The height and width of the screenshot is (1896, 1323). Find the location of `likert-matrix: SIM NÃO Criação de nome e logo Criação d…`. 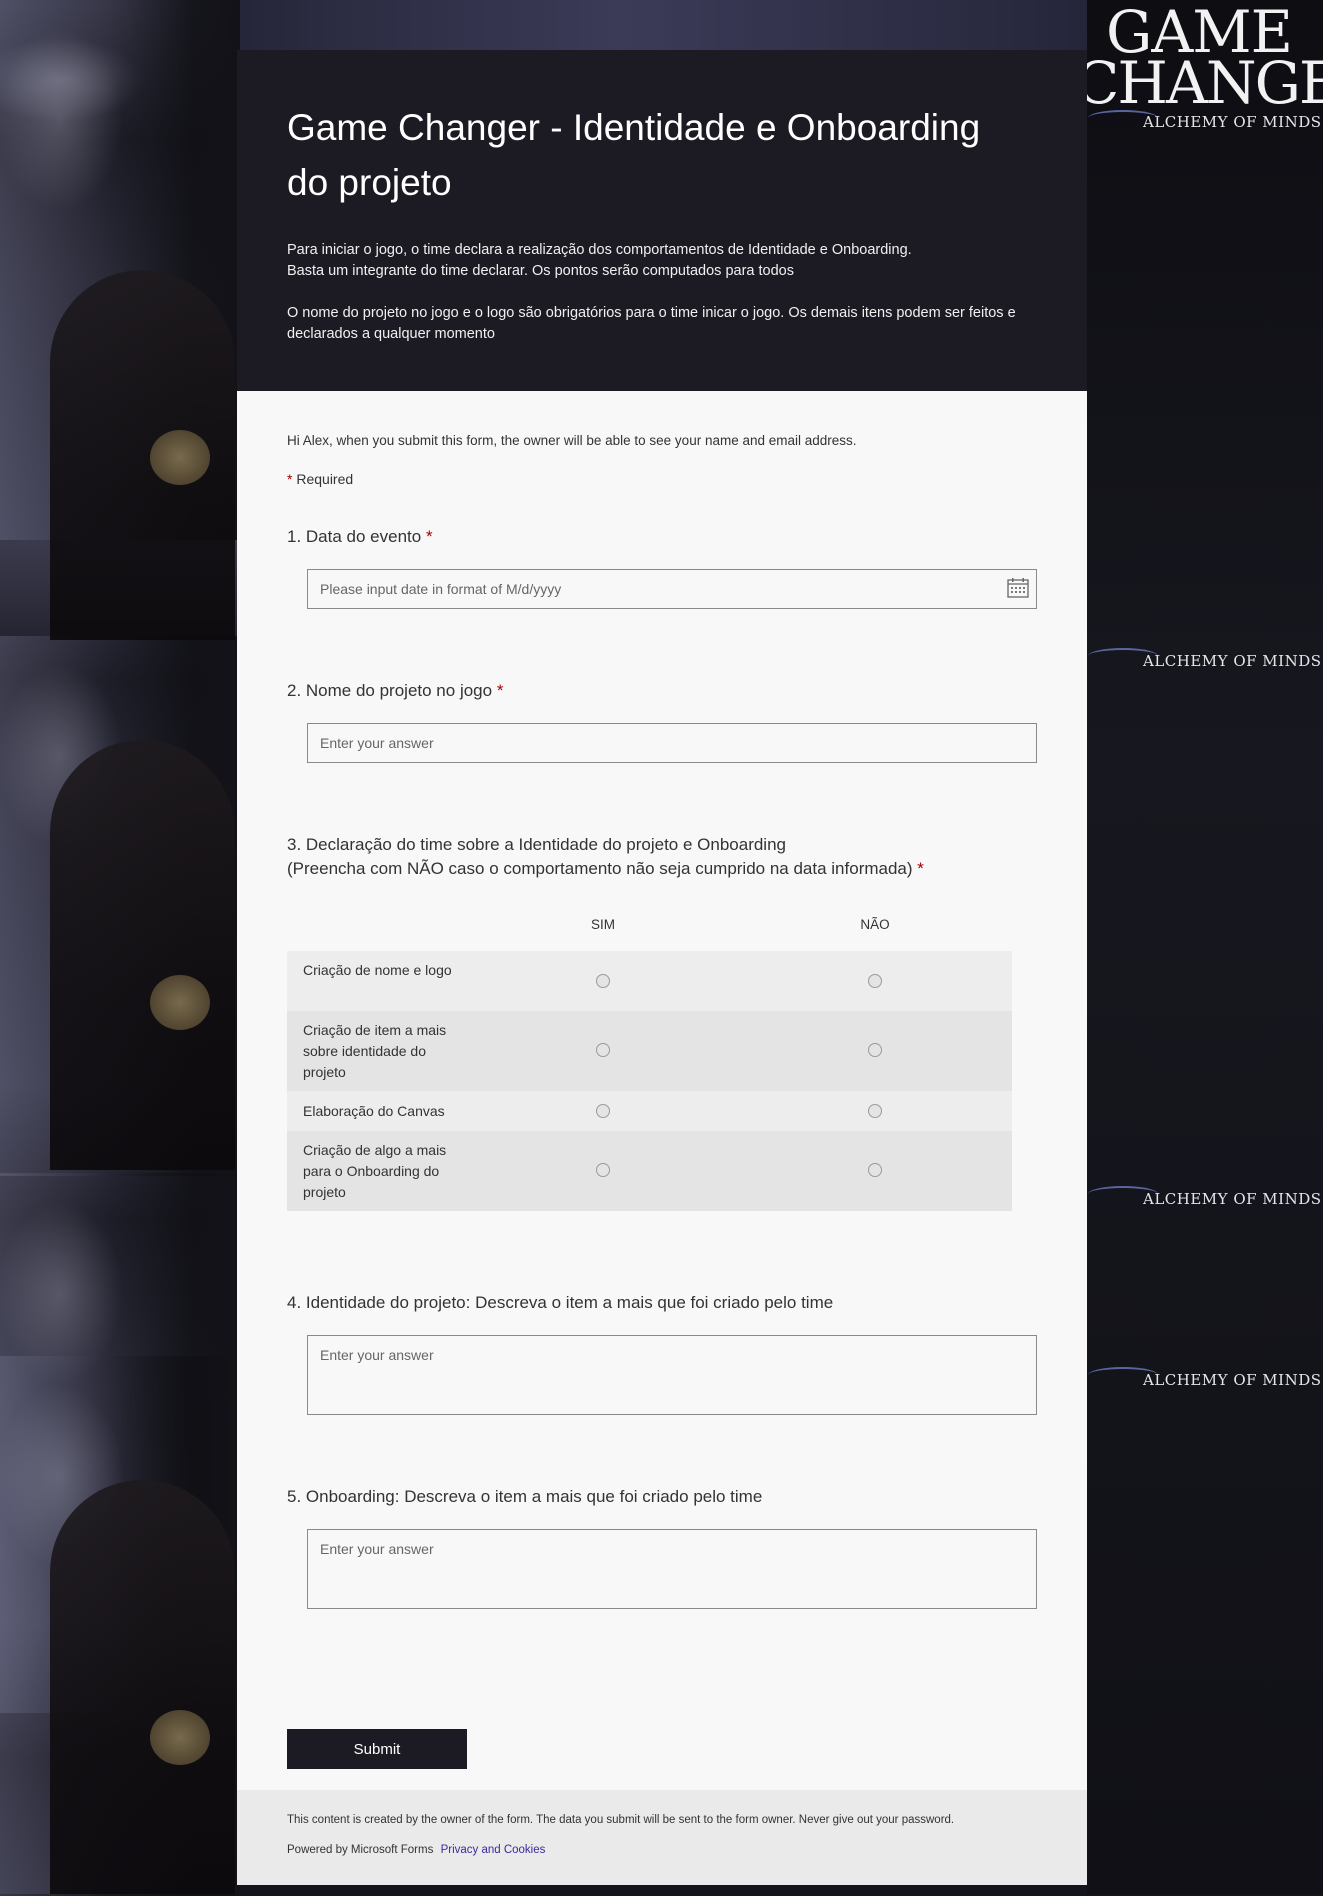

likert-matrix: SIM NÃO Criação de nome e logo Criação d… is located at coordinates (649, 1060).